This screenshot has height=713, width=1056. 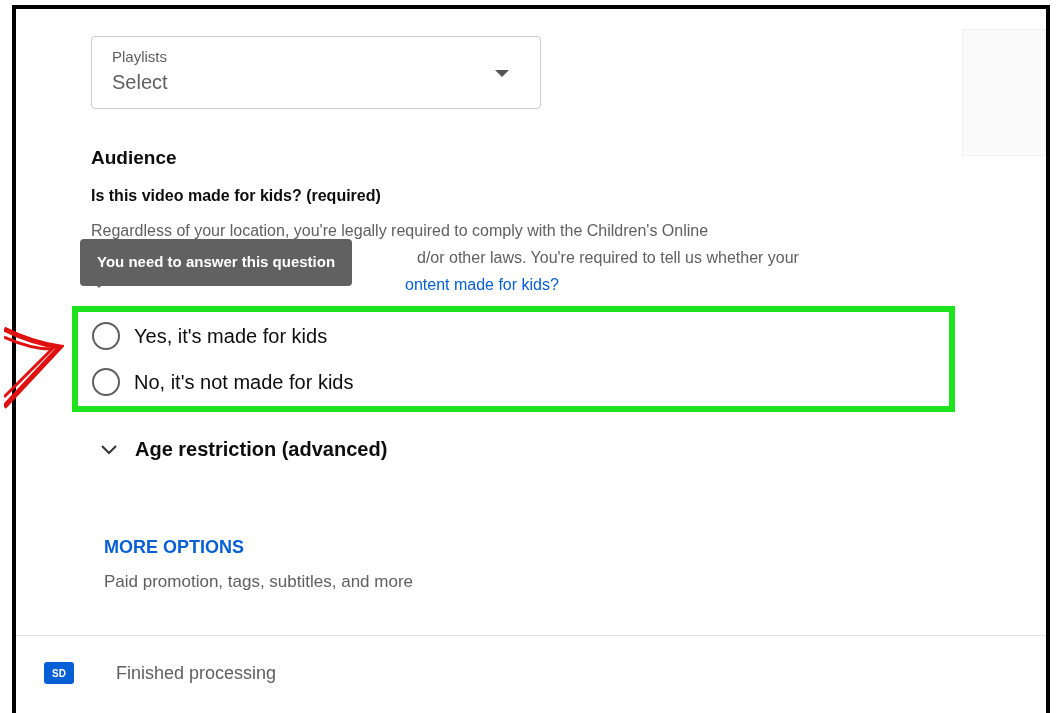 What do you see at coordinates (140, 56) in the screenshot?
I see `dropdown-label: Playlists` at bounding box center [140, 56].